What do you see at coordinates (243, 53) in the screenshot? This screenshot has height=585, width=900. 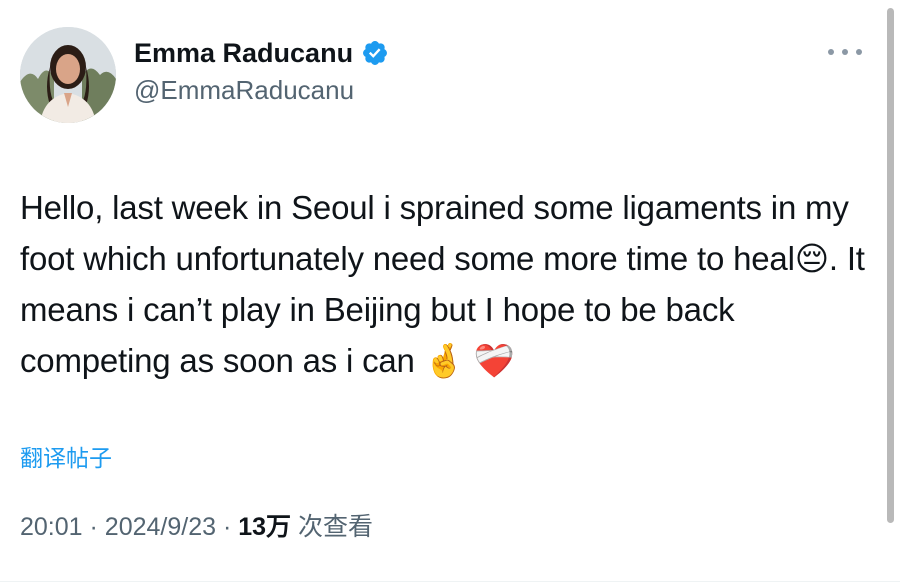 I see `display-name: Emma Raducanu` at bounding box center [243, 53].